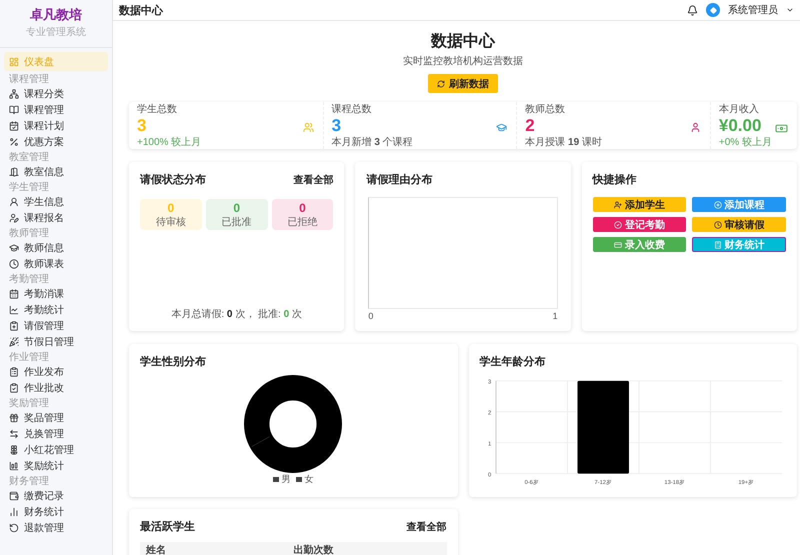 This screenshot has width=800, height=555. Describe the element at coordinates (373, 142) in the screenshot. I see `stat-note: 本月新增 3 个课程` at that location.